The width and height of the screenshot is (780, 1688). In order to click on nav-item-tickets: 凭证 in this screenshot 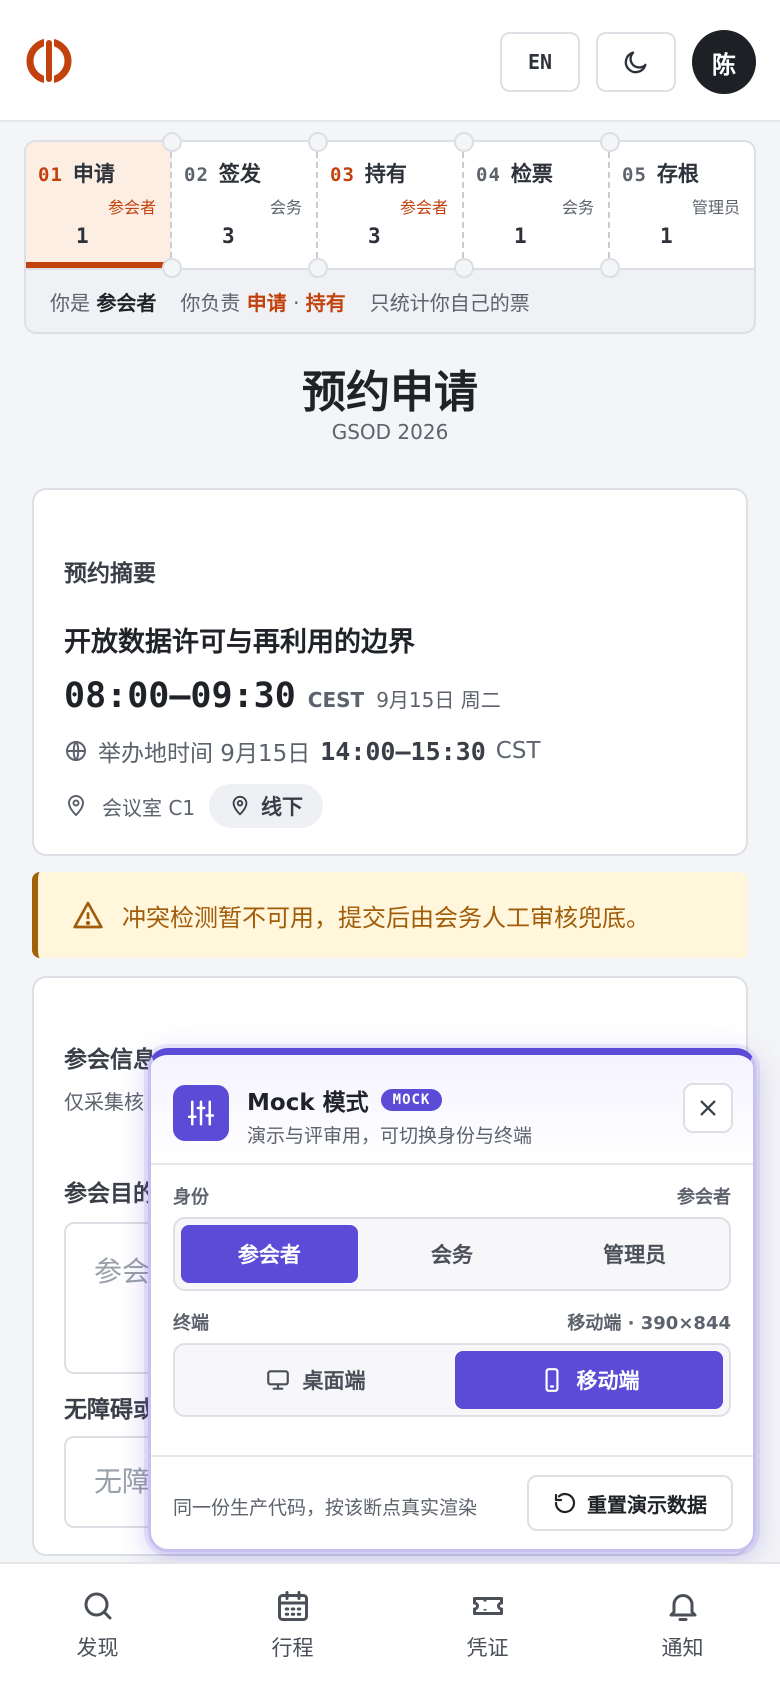, I will do `click(487, 1626)`.